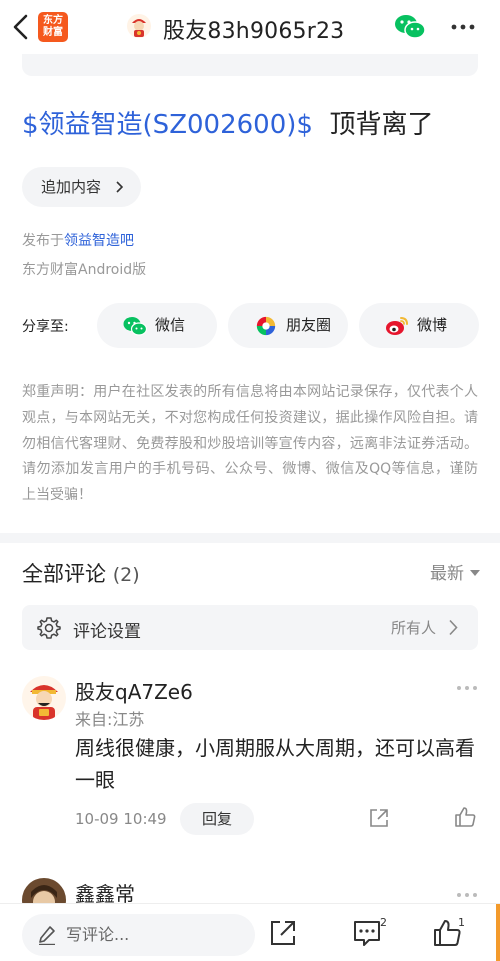  What do you see at coordinates (107, 632) in the screenshot?
I see `comment-settings-label: 评论设置` at bounding box center [107, 632].